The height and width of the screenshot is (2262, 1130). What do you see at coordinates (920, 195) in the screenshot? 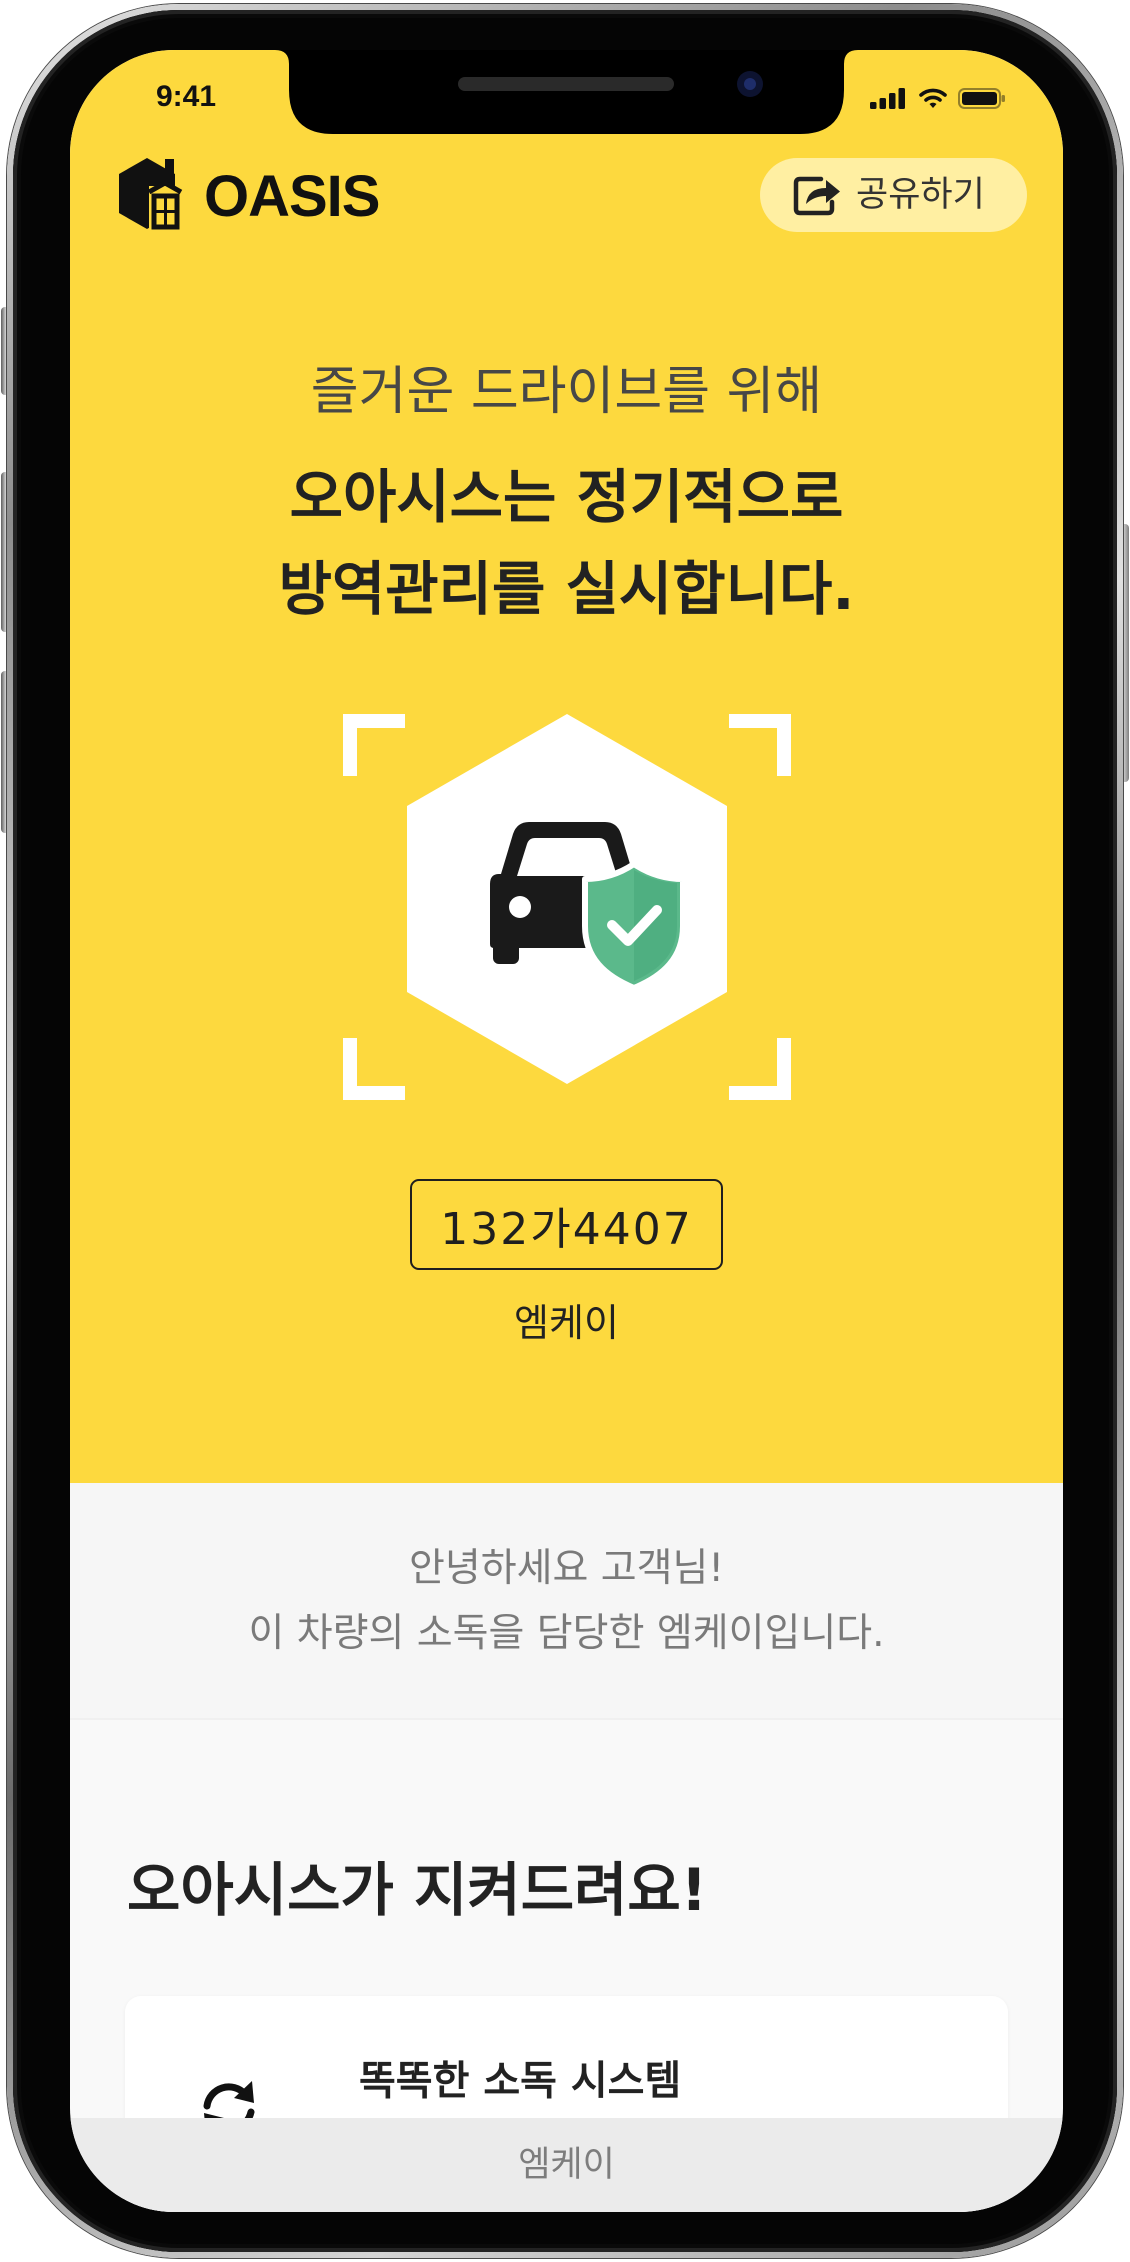
I see `share-label: 공유하기` at bounding box center [920, 195].